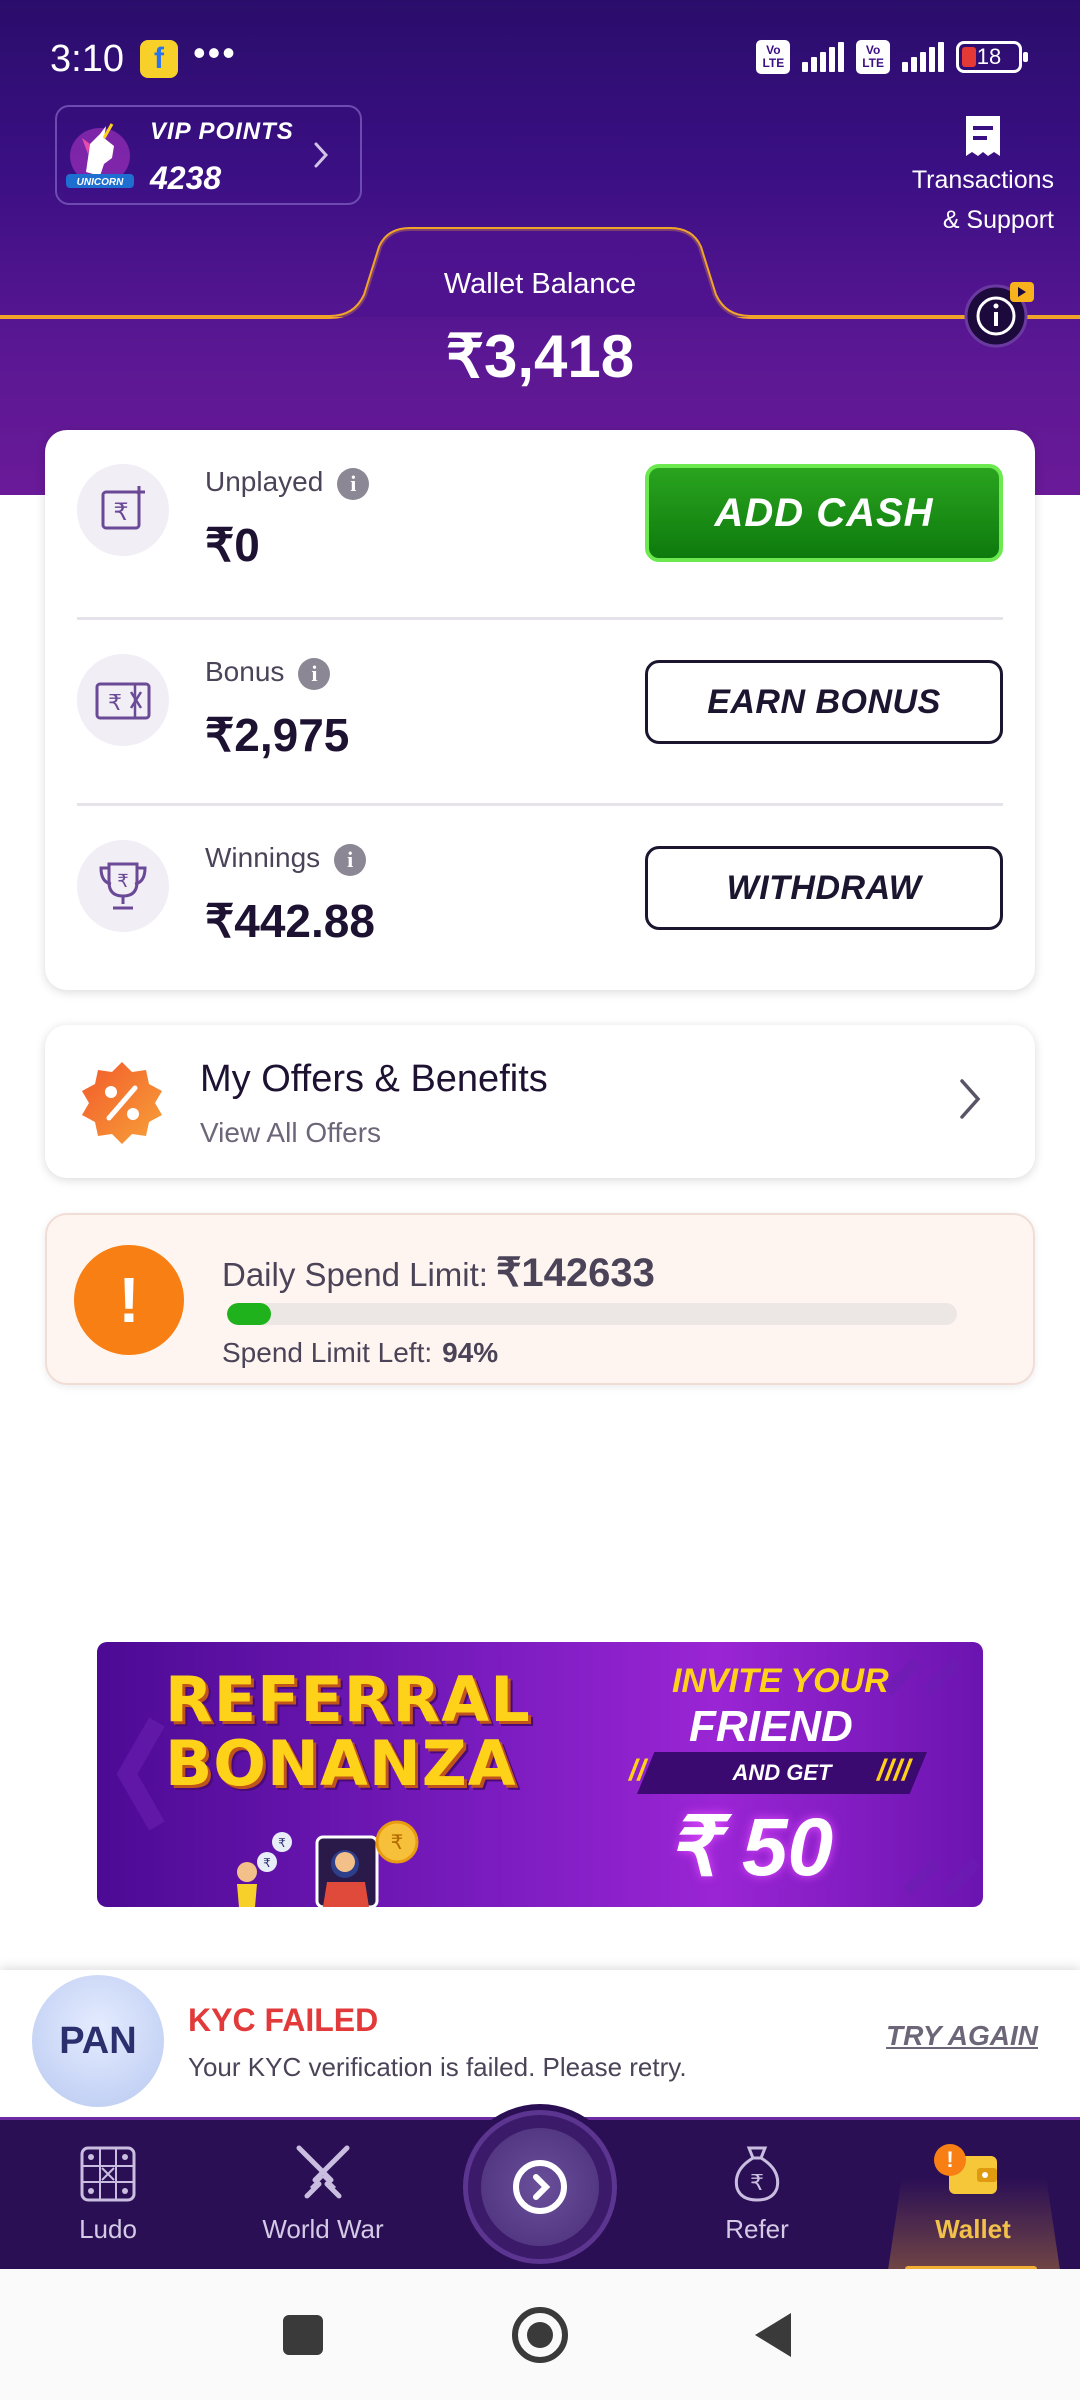  I want to click on nav-item-ludo: Ludo, so click(108, 2196).